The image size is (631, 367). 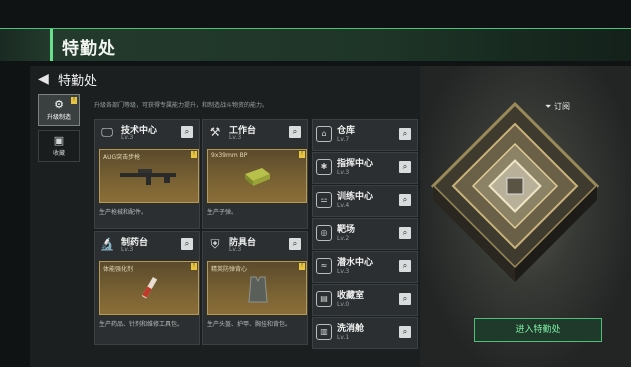 I want to click on product-name: 精英防弹背心, so click(x=229, y=269).